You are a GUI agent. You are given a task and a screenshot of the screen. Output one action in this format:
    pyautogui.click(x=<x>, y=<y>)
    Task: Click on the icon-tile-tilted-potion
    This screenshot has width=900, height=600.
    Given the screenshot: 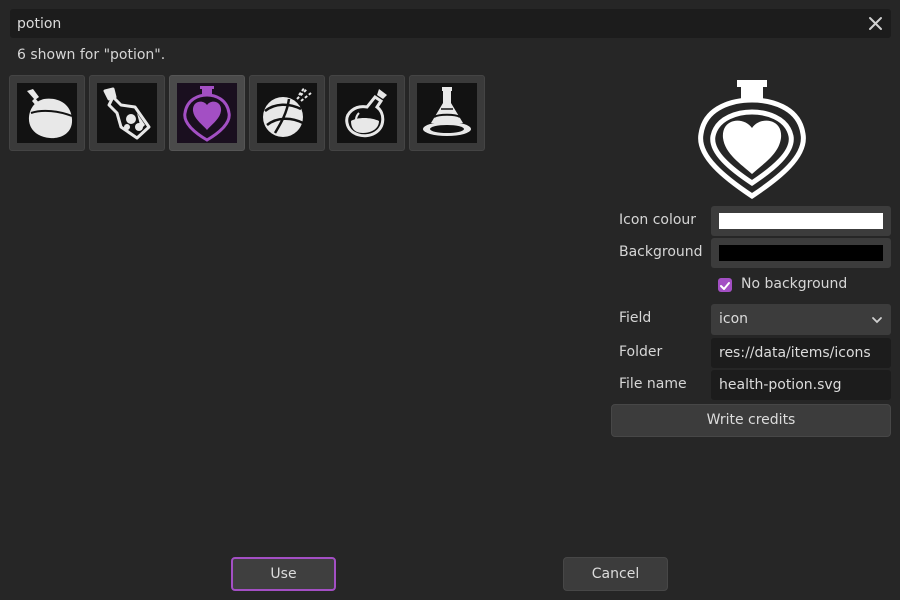 What is the action you would take?
    pyautogui.click(x=127, y=113)
    